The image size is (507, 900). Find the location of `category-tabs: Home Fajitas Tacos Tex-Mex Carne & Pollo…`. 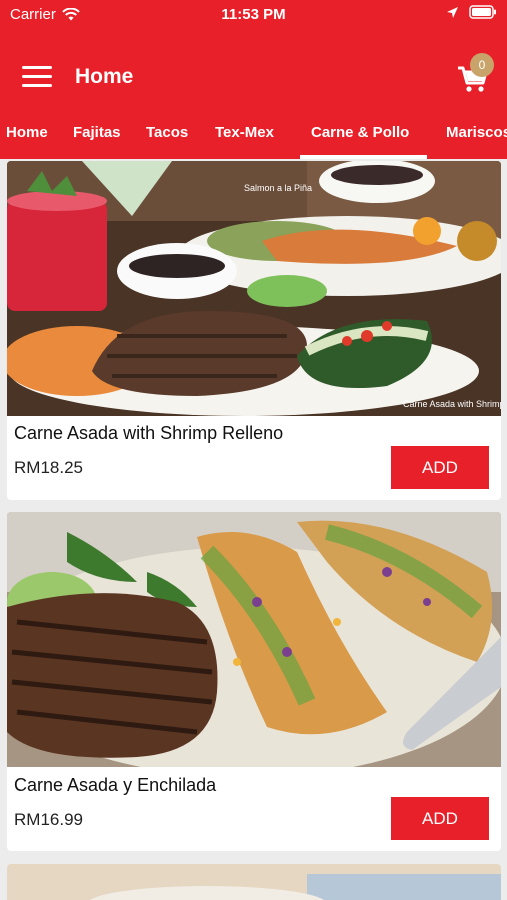

category-tabs: Home Fajitas Tacos Tex-Mex Carne & Pollo… is located at coordinates (253, 137).